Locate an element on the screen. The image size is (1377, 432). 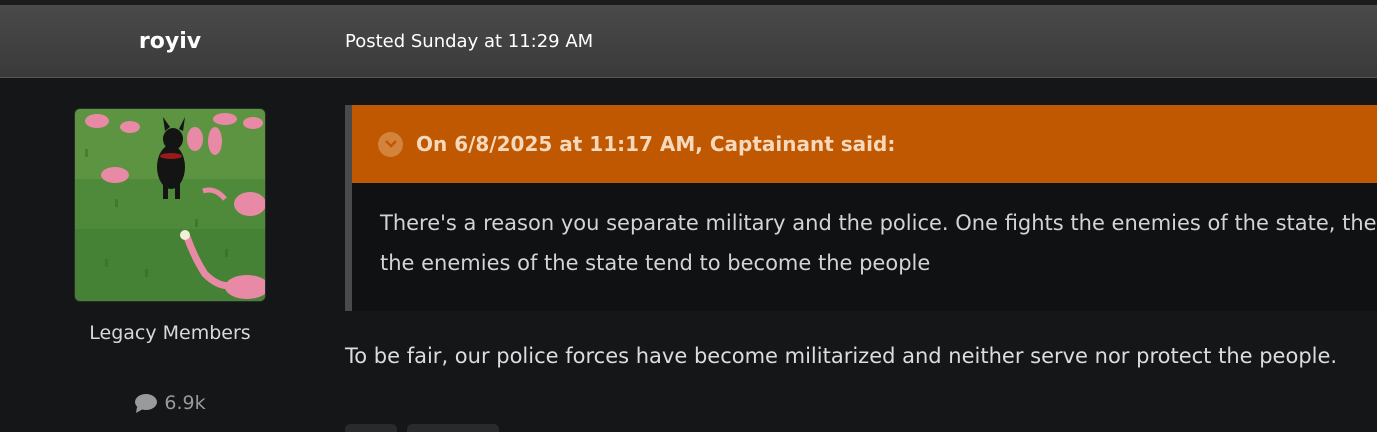
chevron-down-icon is located at coordinates (390, 144).